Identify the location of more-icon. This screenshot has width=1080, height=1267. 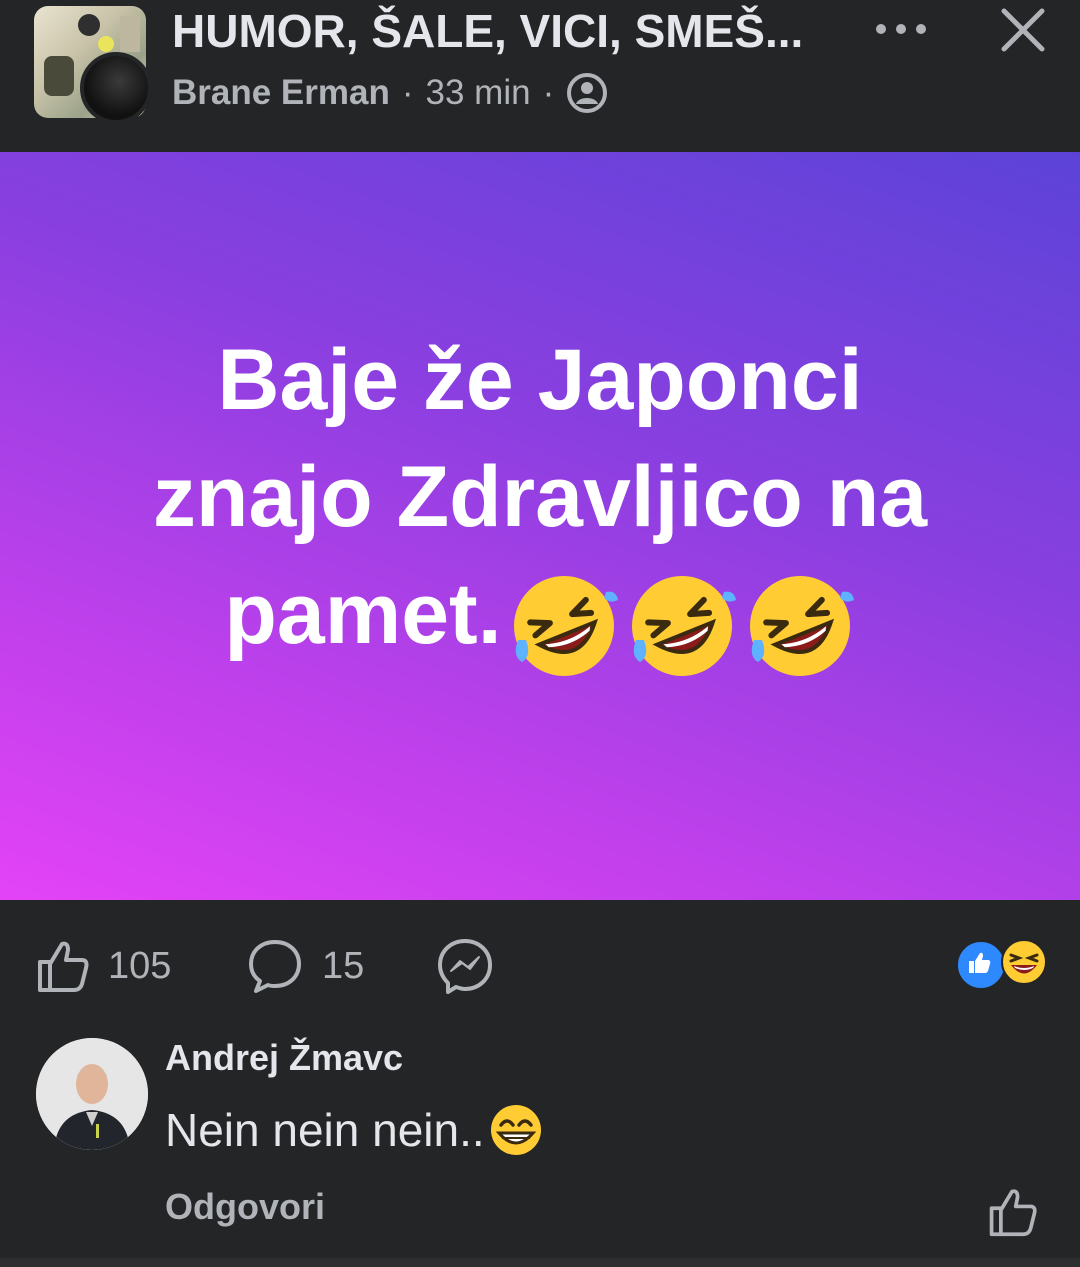
(901, 29).